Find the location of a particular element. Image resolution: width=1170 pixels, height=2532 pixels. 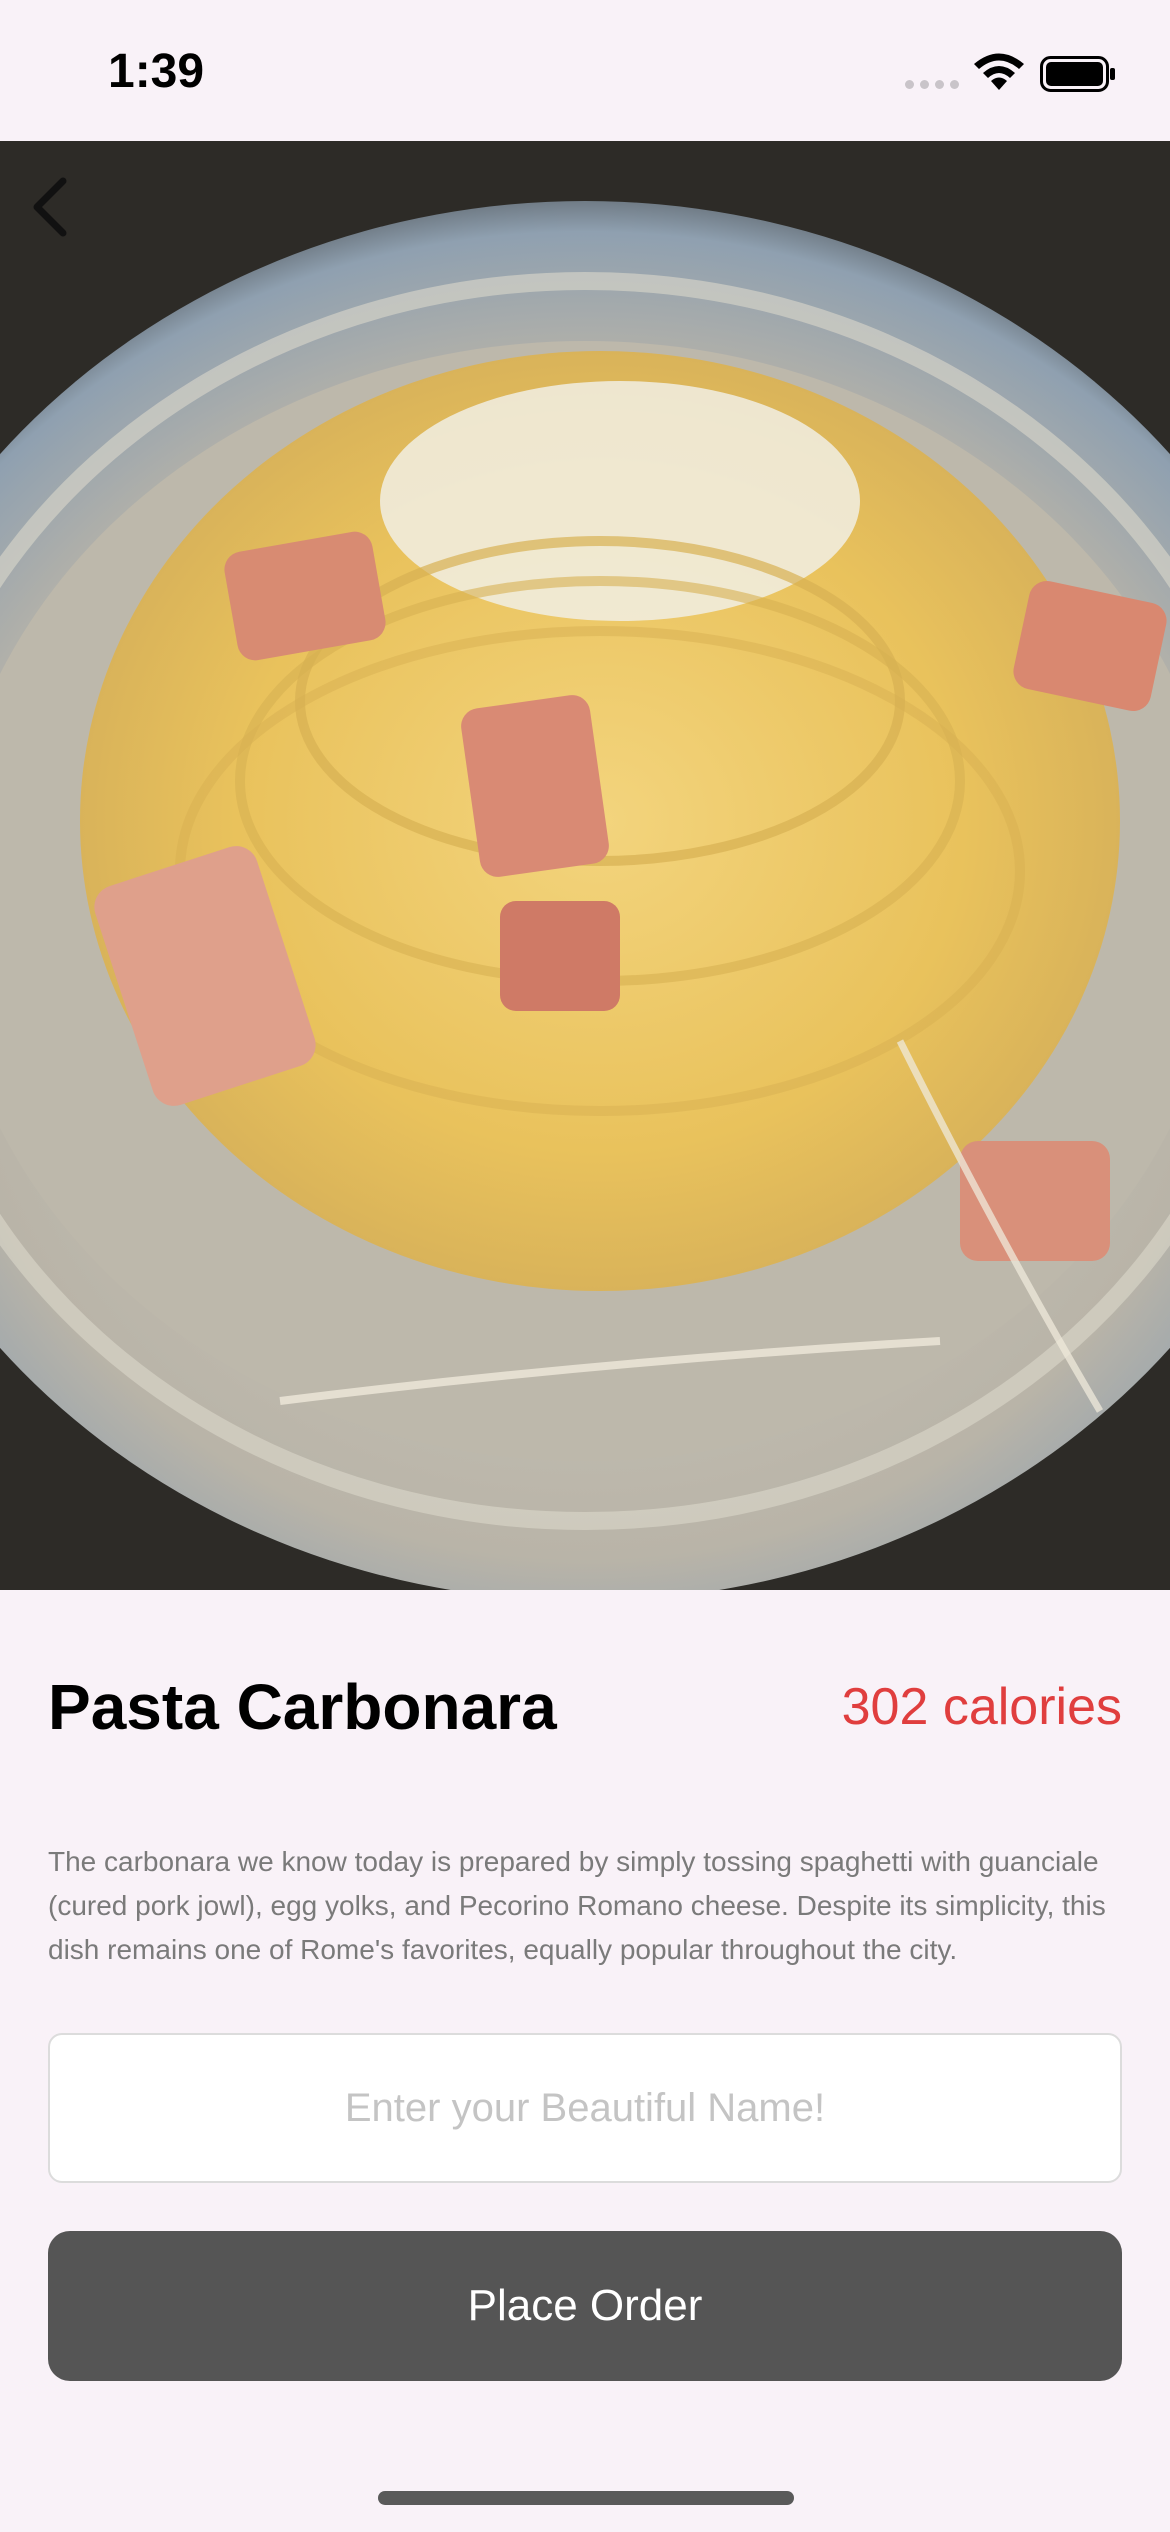

back-button is located at coordinates (50, 207).